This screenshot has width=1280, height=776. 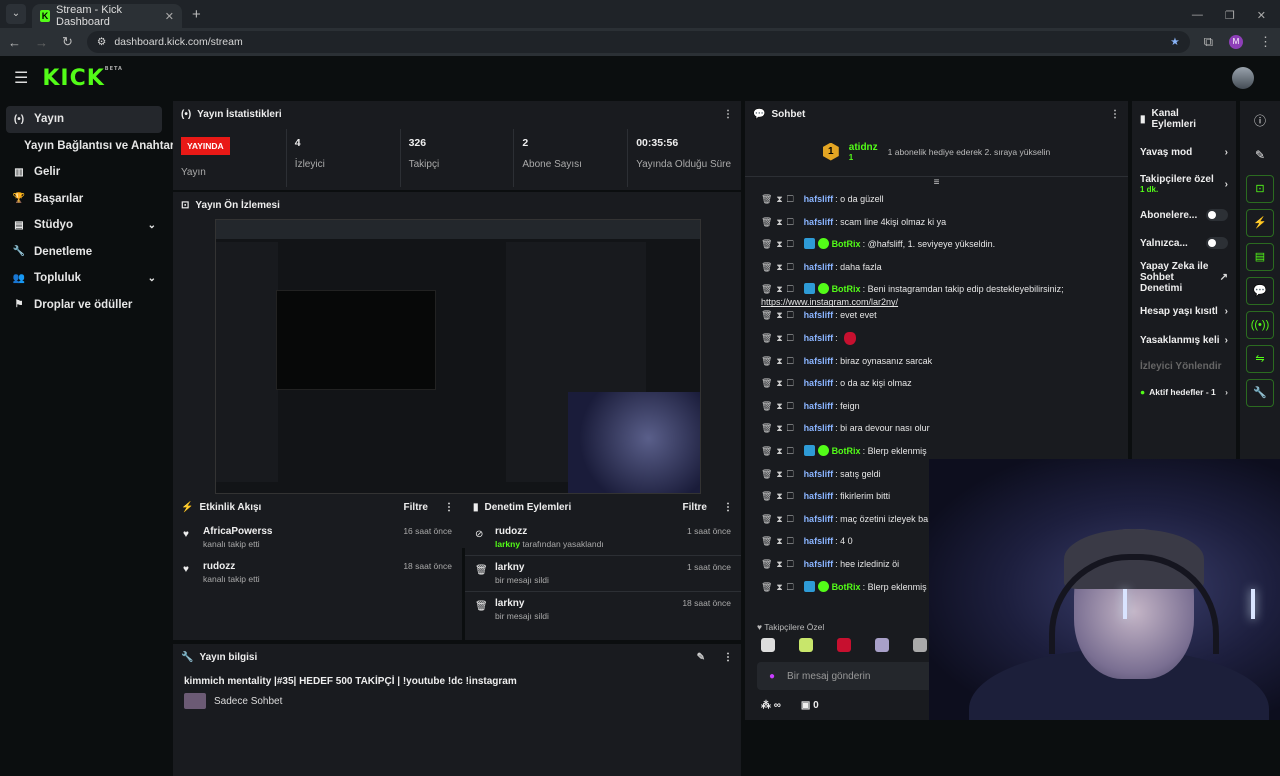 I want to click on account-age-action: Hesap yaşı kısıtl ›, so click(x=1184, y=311).